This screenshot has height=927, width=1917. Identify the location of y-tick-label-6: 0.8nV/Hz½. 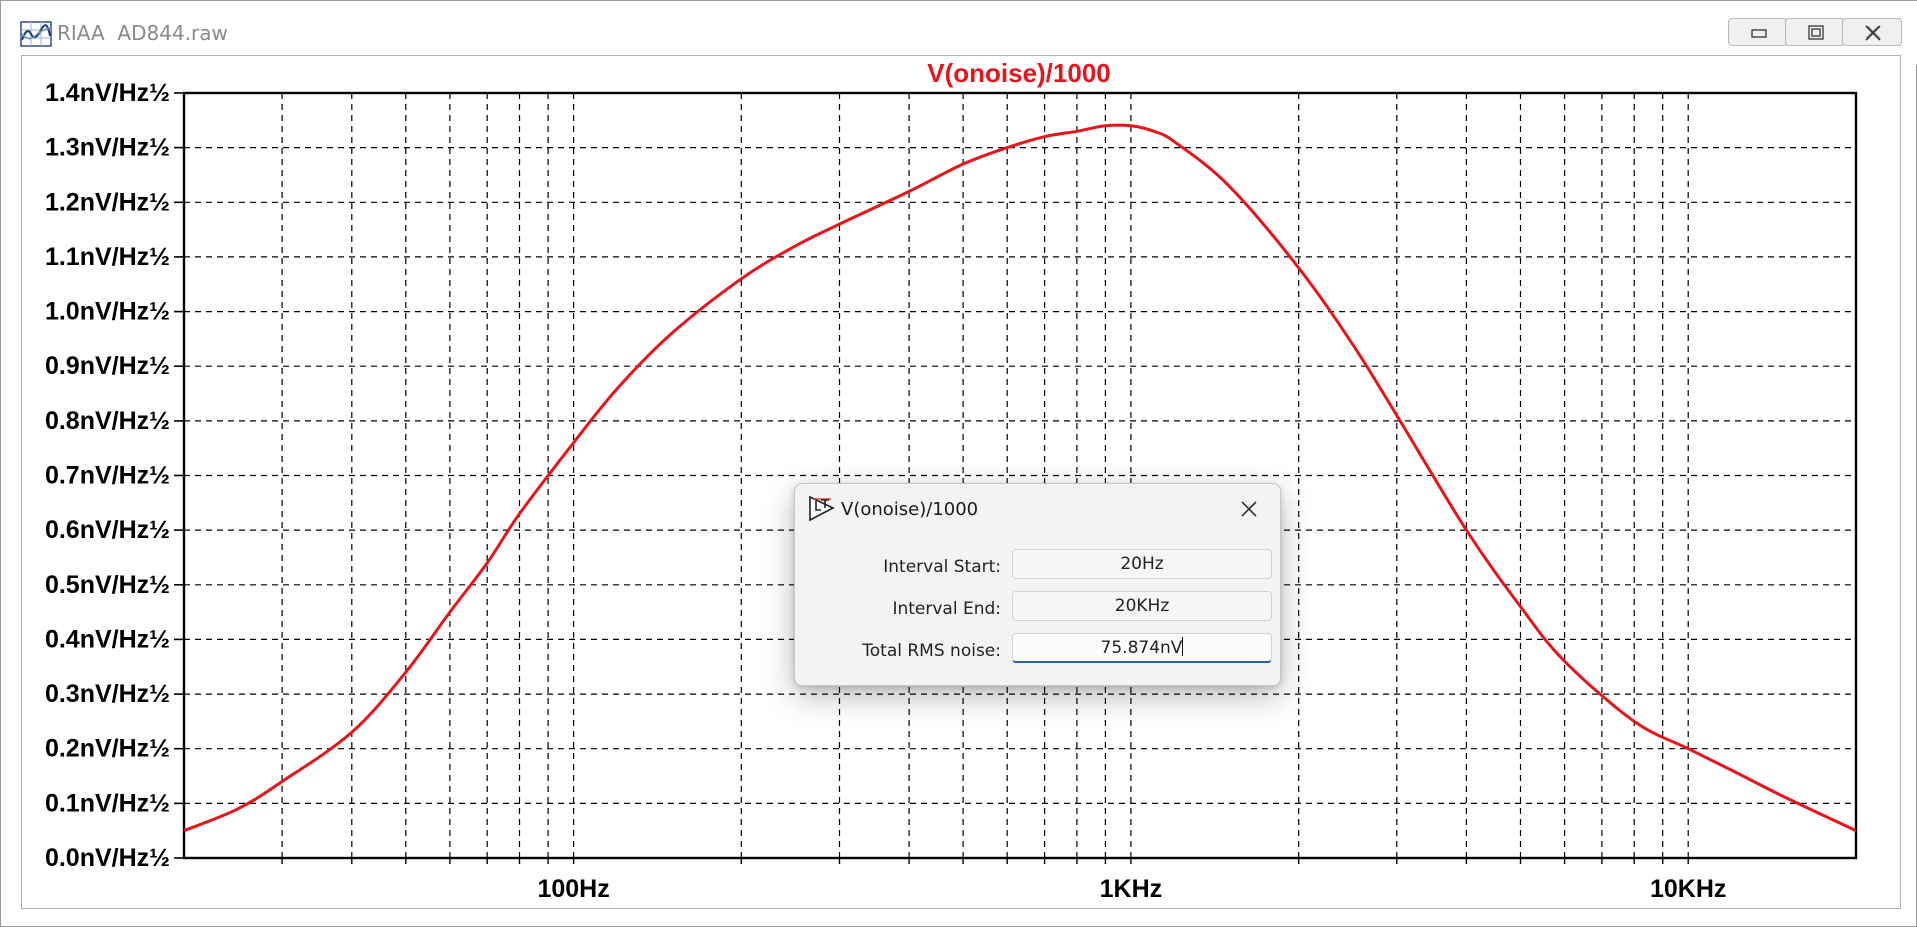
(107, 421).